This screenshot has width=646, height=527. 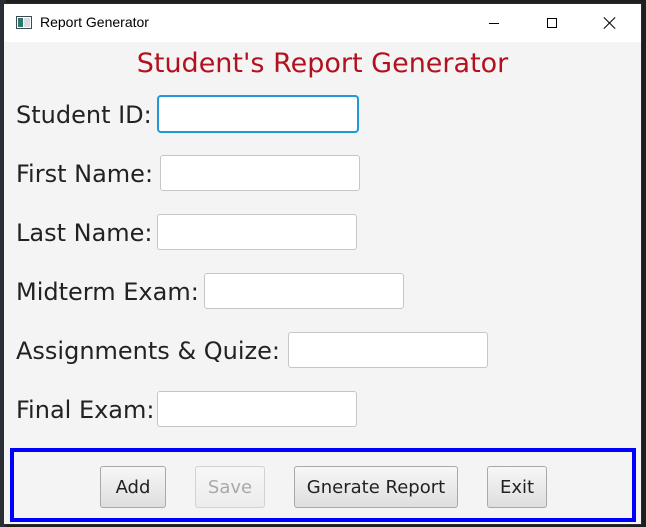 I want to click on first-name-field, so click(x=260, y=173).